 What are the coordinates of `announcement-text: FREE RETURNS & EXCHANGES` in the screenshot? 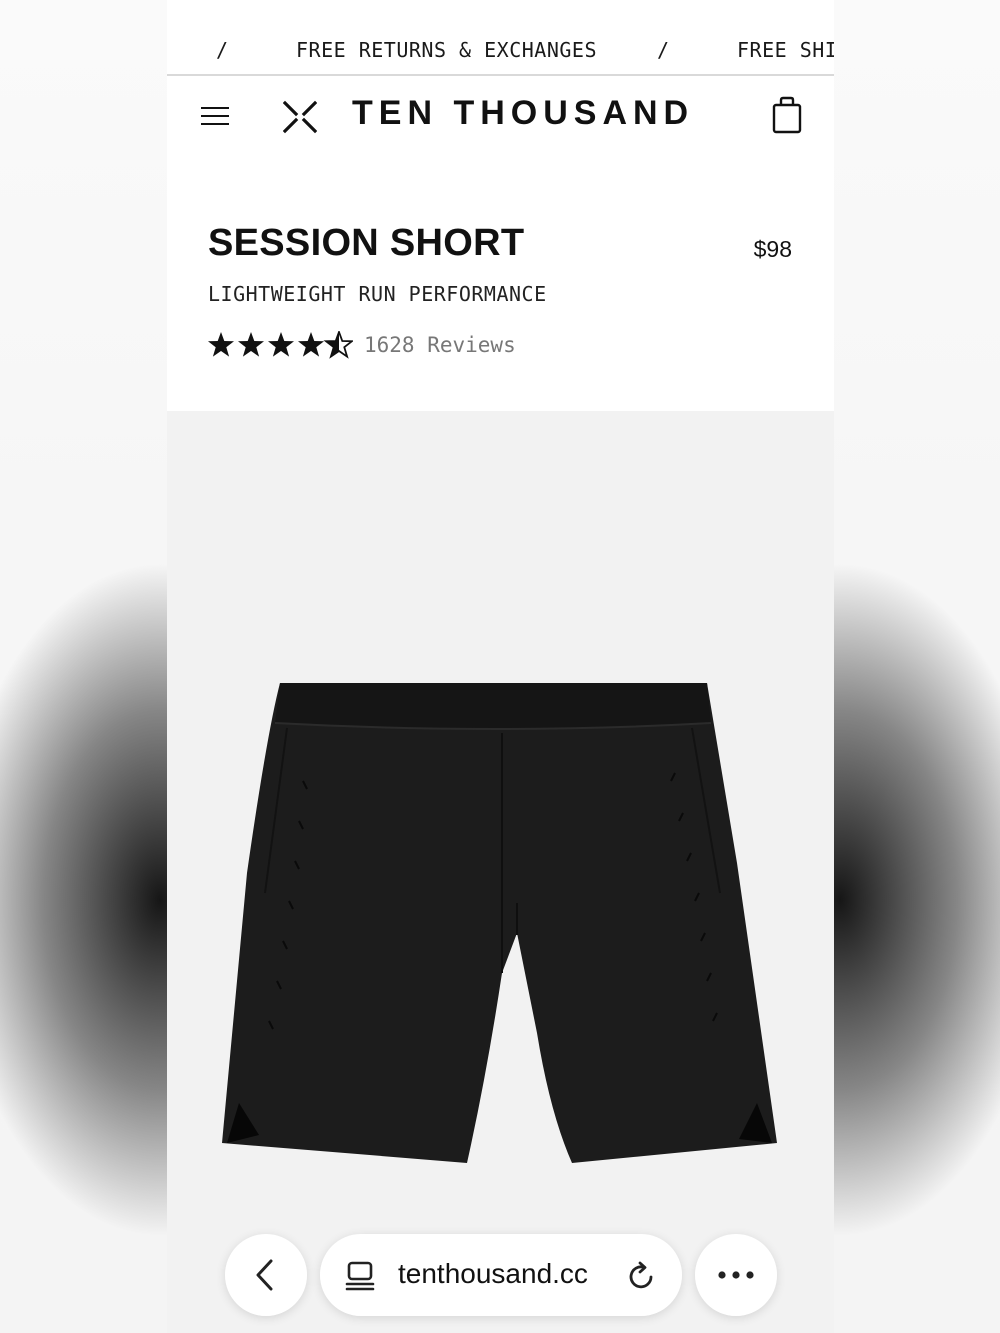 It's located at (446, 50).